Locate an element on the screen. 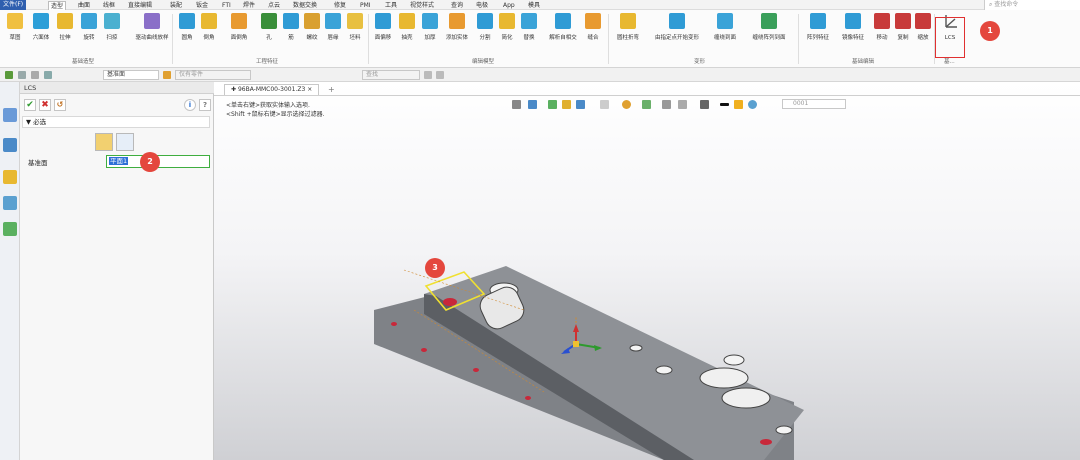 Image resolution: width=1080 pixels, height=460 pixels. find-option-icon is located at coordinates (440, 75).